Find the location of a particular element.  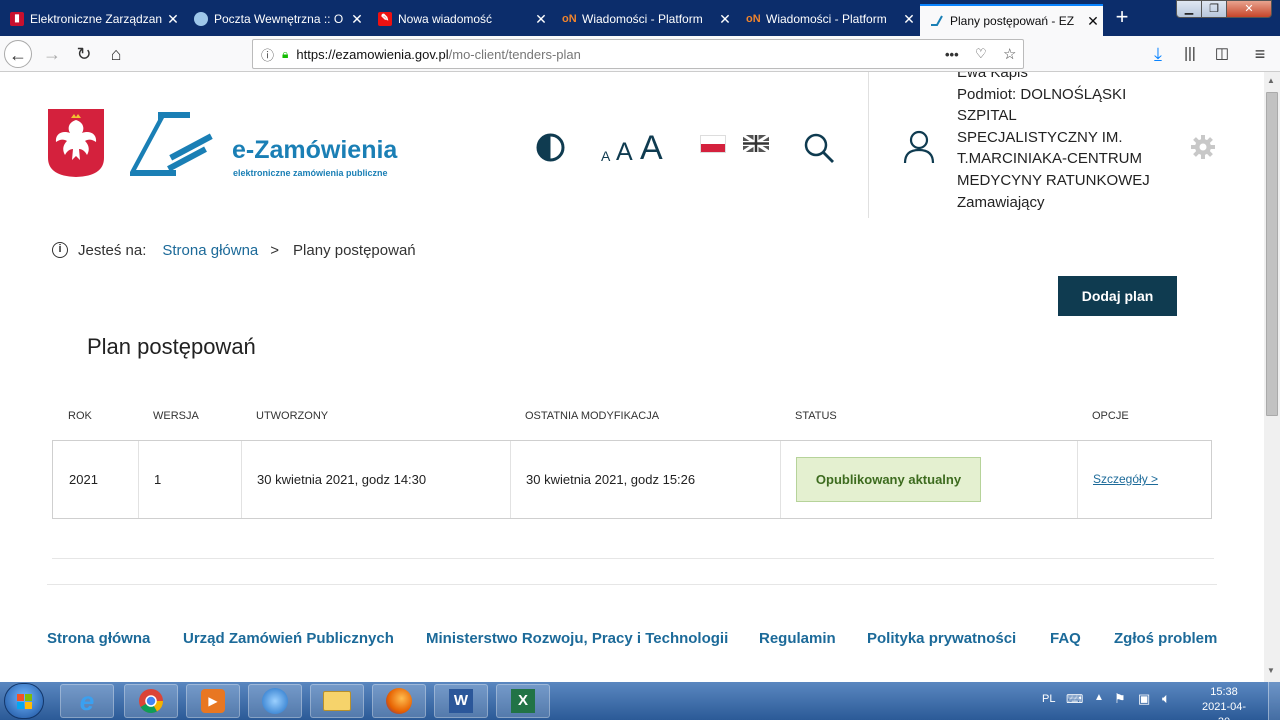

restore-icon: ❐ is located at coordinates (1214, 9).